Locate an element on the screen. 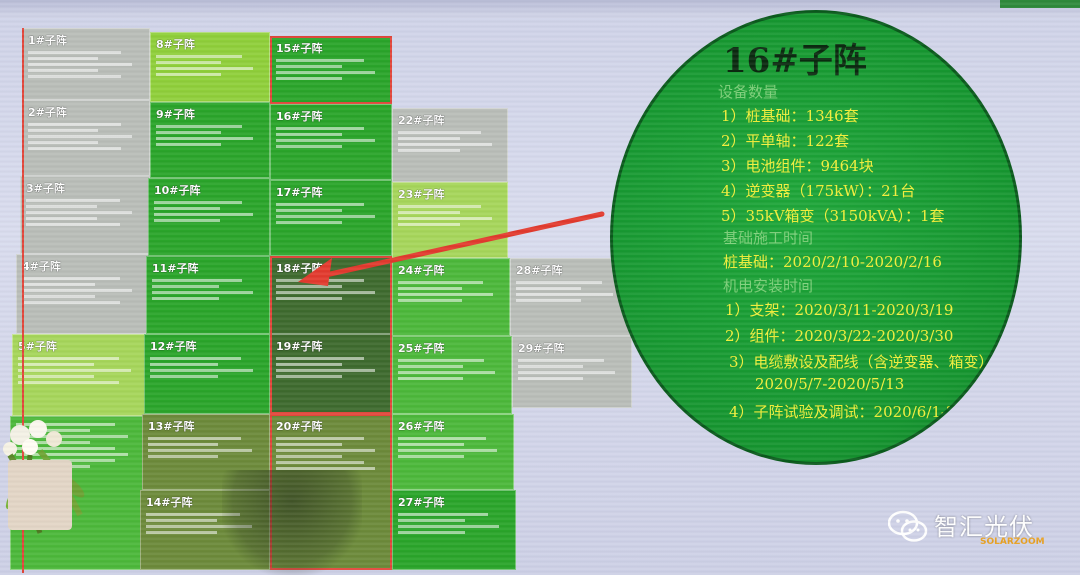 The height and width of the screenshot is (575, 1080). foundation-heading: 基础施工时间 is located at coordinates (768, 238).